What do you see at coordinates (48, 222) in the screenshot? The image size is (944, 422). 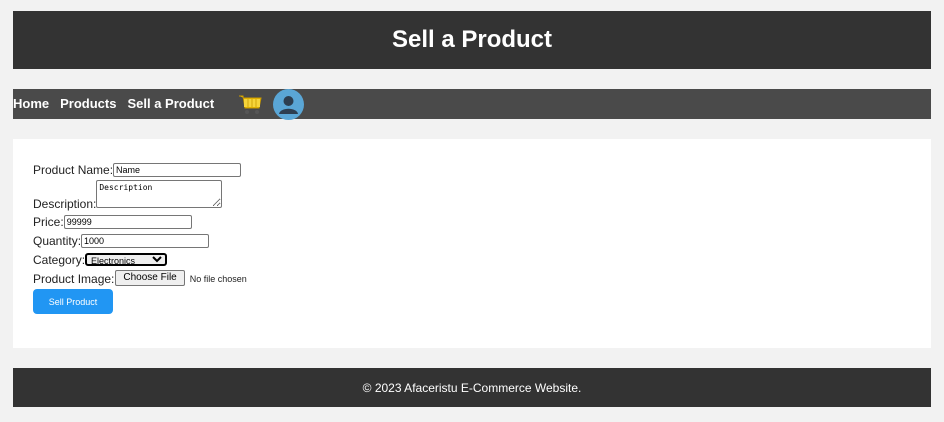 I see `price-label: Price:` at bounding box center [48, 222].